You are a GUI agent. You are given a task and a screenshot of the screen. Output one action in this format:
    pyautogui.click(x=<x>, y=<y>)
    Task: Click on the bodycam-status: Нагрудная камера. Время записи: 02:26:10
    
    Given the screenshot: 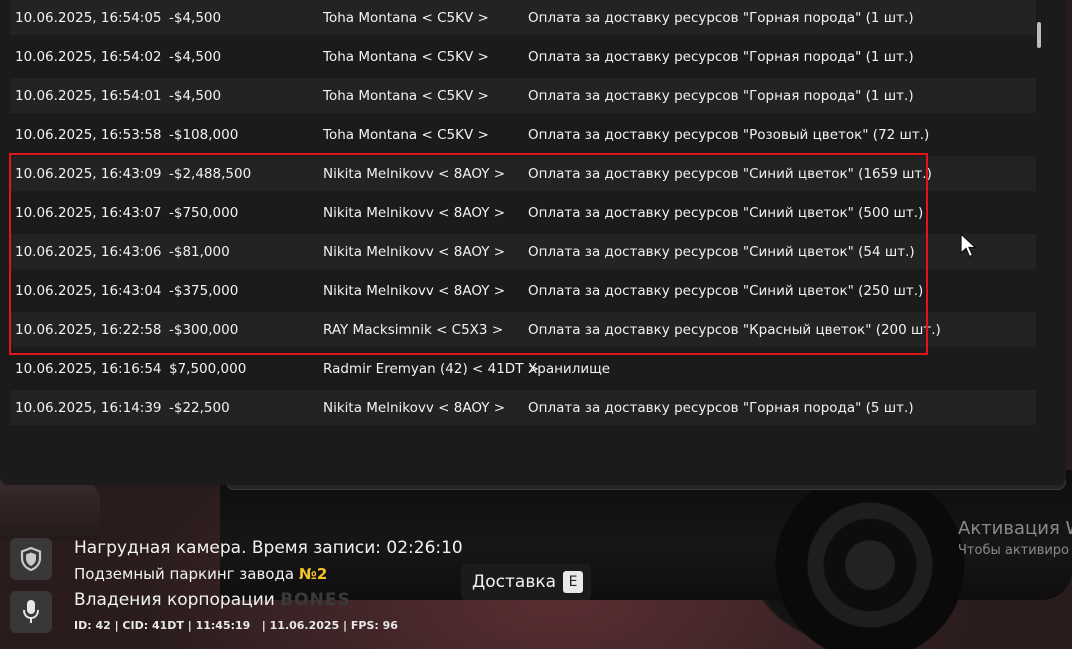 What is the action you would take?
    pyautogui.click(x=268, y=548)
    